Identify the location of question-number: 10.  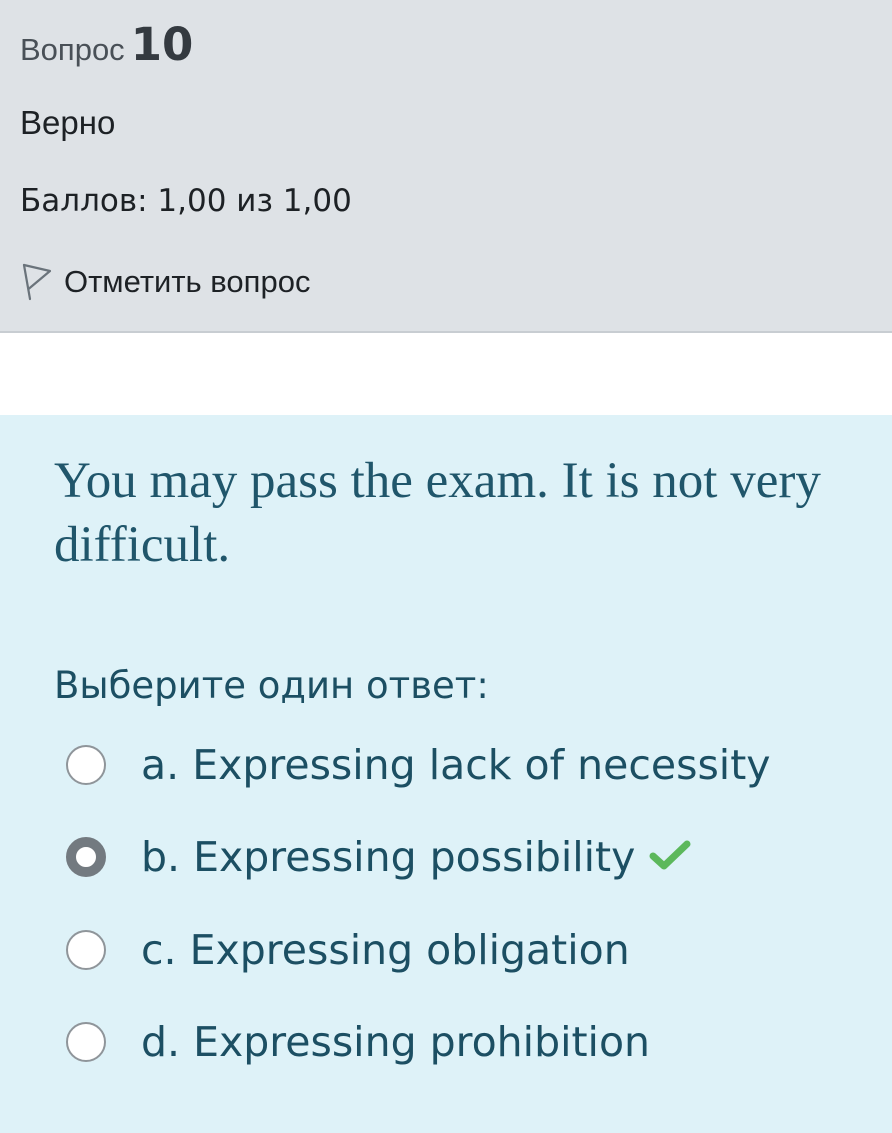
(162, 44).